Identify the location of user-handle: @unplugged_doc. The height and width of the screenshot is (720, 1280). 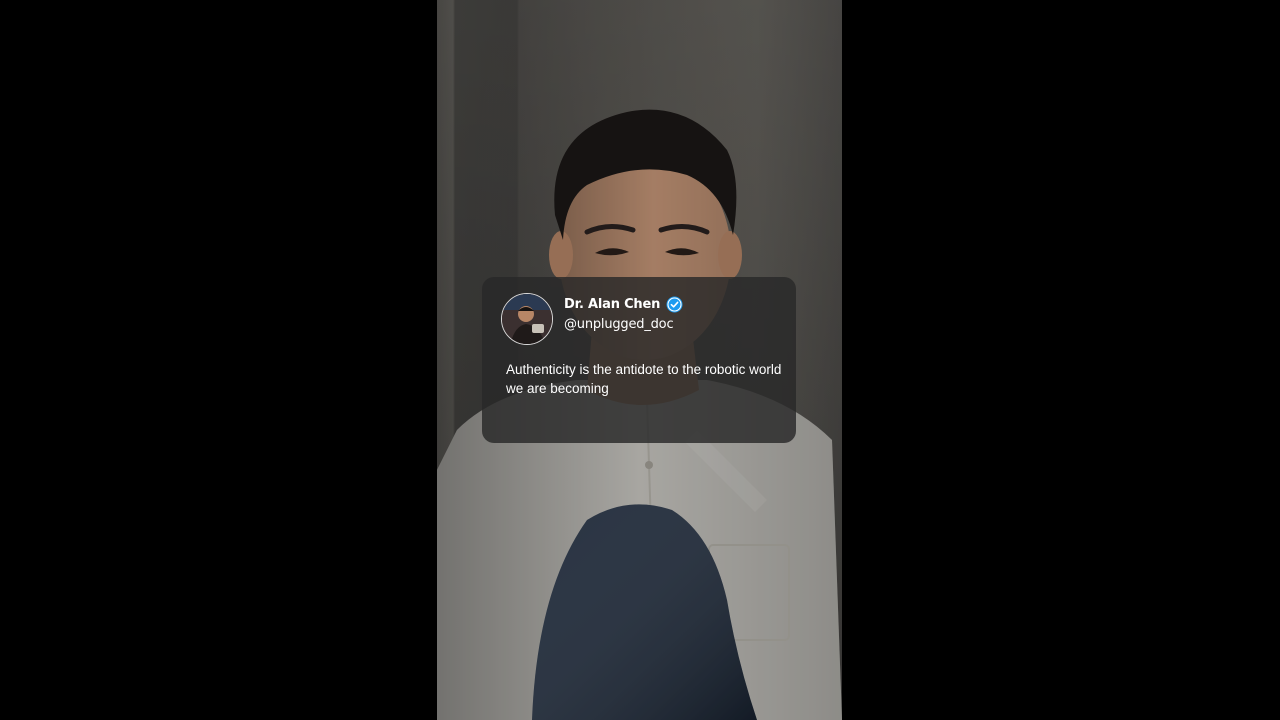
(619, 324).